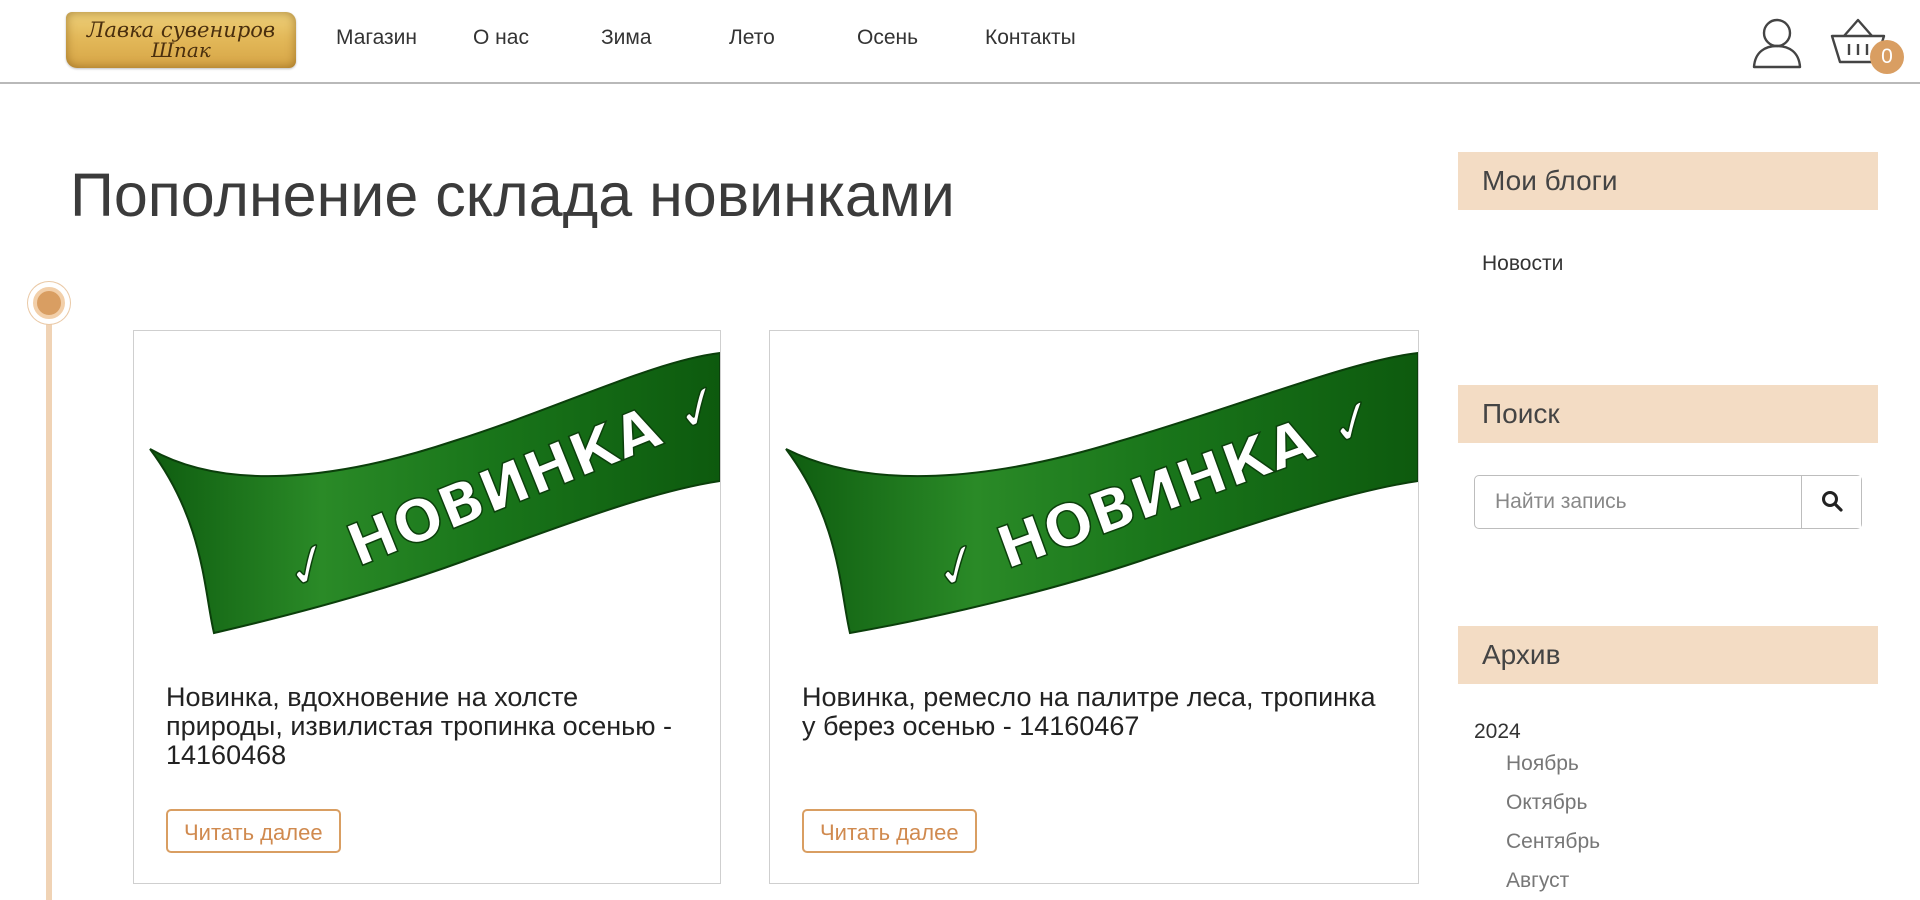 This screenshot has height=900, width=1920. I want to click on archive-month-link: Октябрь, so click(1546, 803).